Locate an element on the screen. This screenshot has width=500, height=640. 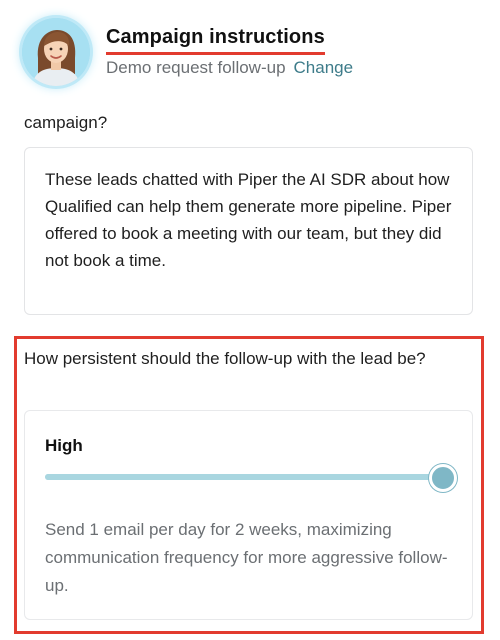
avatar-portrait-icon is located at coordinates (56, 52).